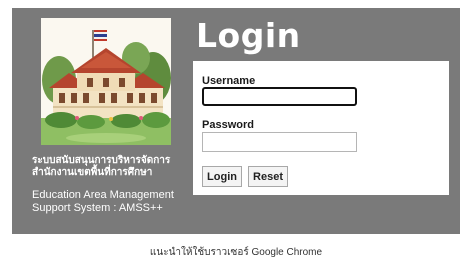  I want to click on school-building-image, so click(106, 81).